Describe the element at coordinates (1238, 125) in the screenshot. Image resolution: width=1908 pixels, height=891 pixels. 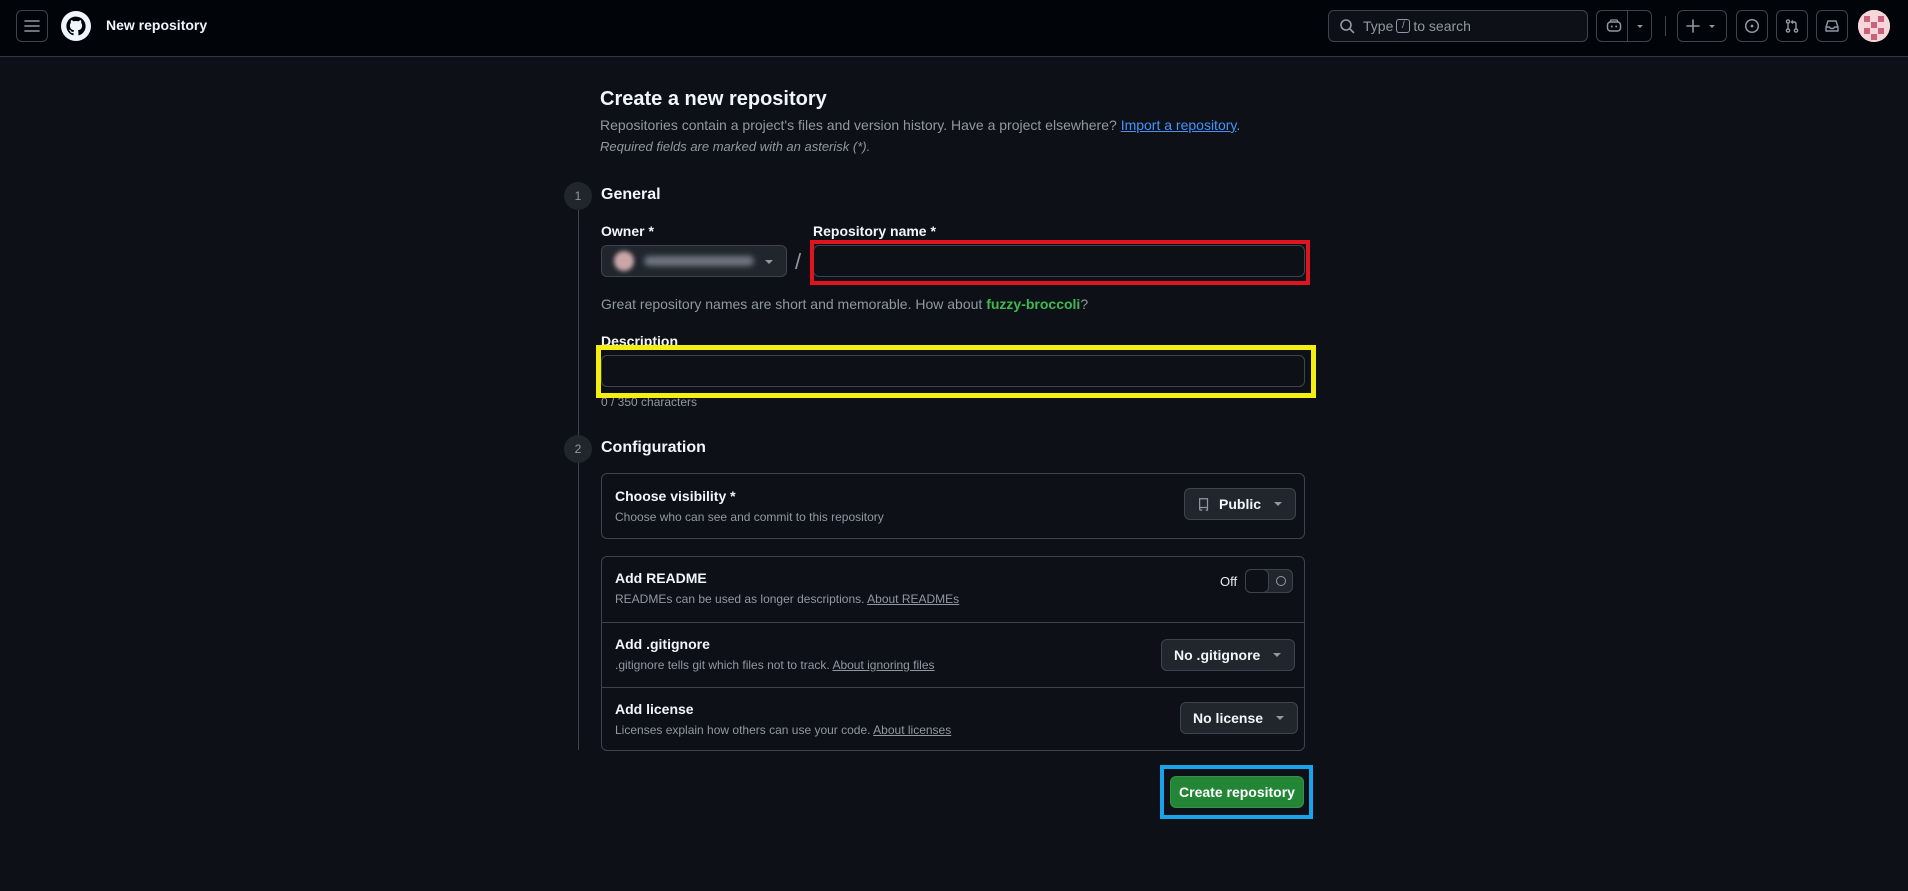
I see `subtitle-end: .` at that location.